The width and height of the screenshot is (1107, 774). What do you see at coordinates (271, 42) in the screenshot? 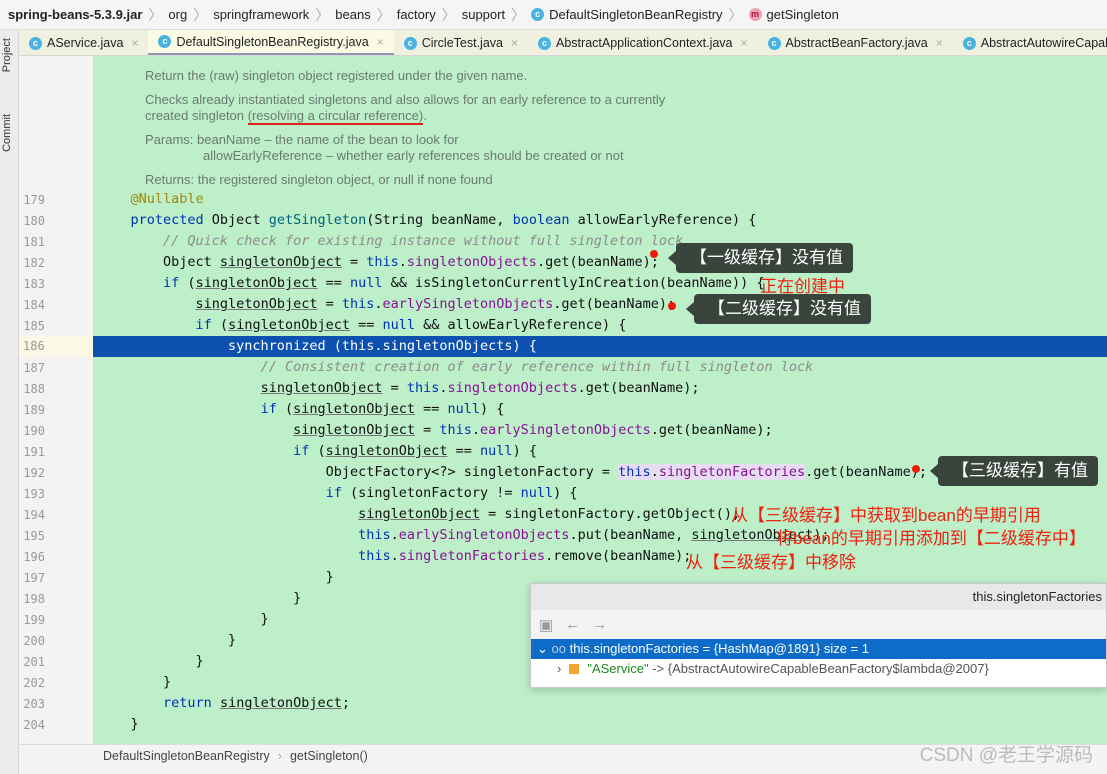
I see `tab-defaultsingletonbeanregistry: c DefaultSingletonBeanRegistry.java ×` at bounding box center [271, 42].